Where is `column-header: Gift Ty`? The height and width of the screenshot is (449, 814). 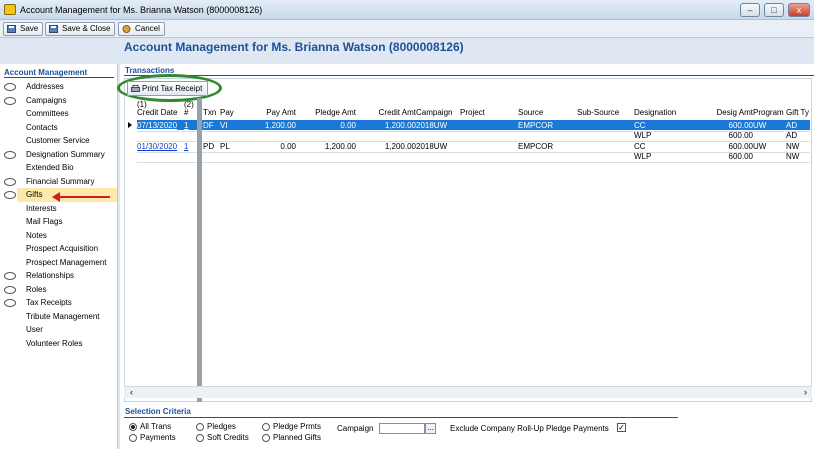 column-header: Gift Ty is located at coordinates (800, 112).